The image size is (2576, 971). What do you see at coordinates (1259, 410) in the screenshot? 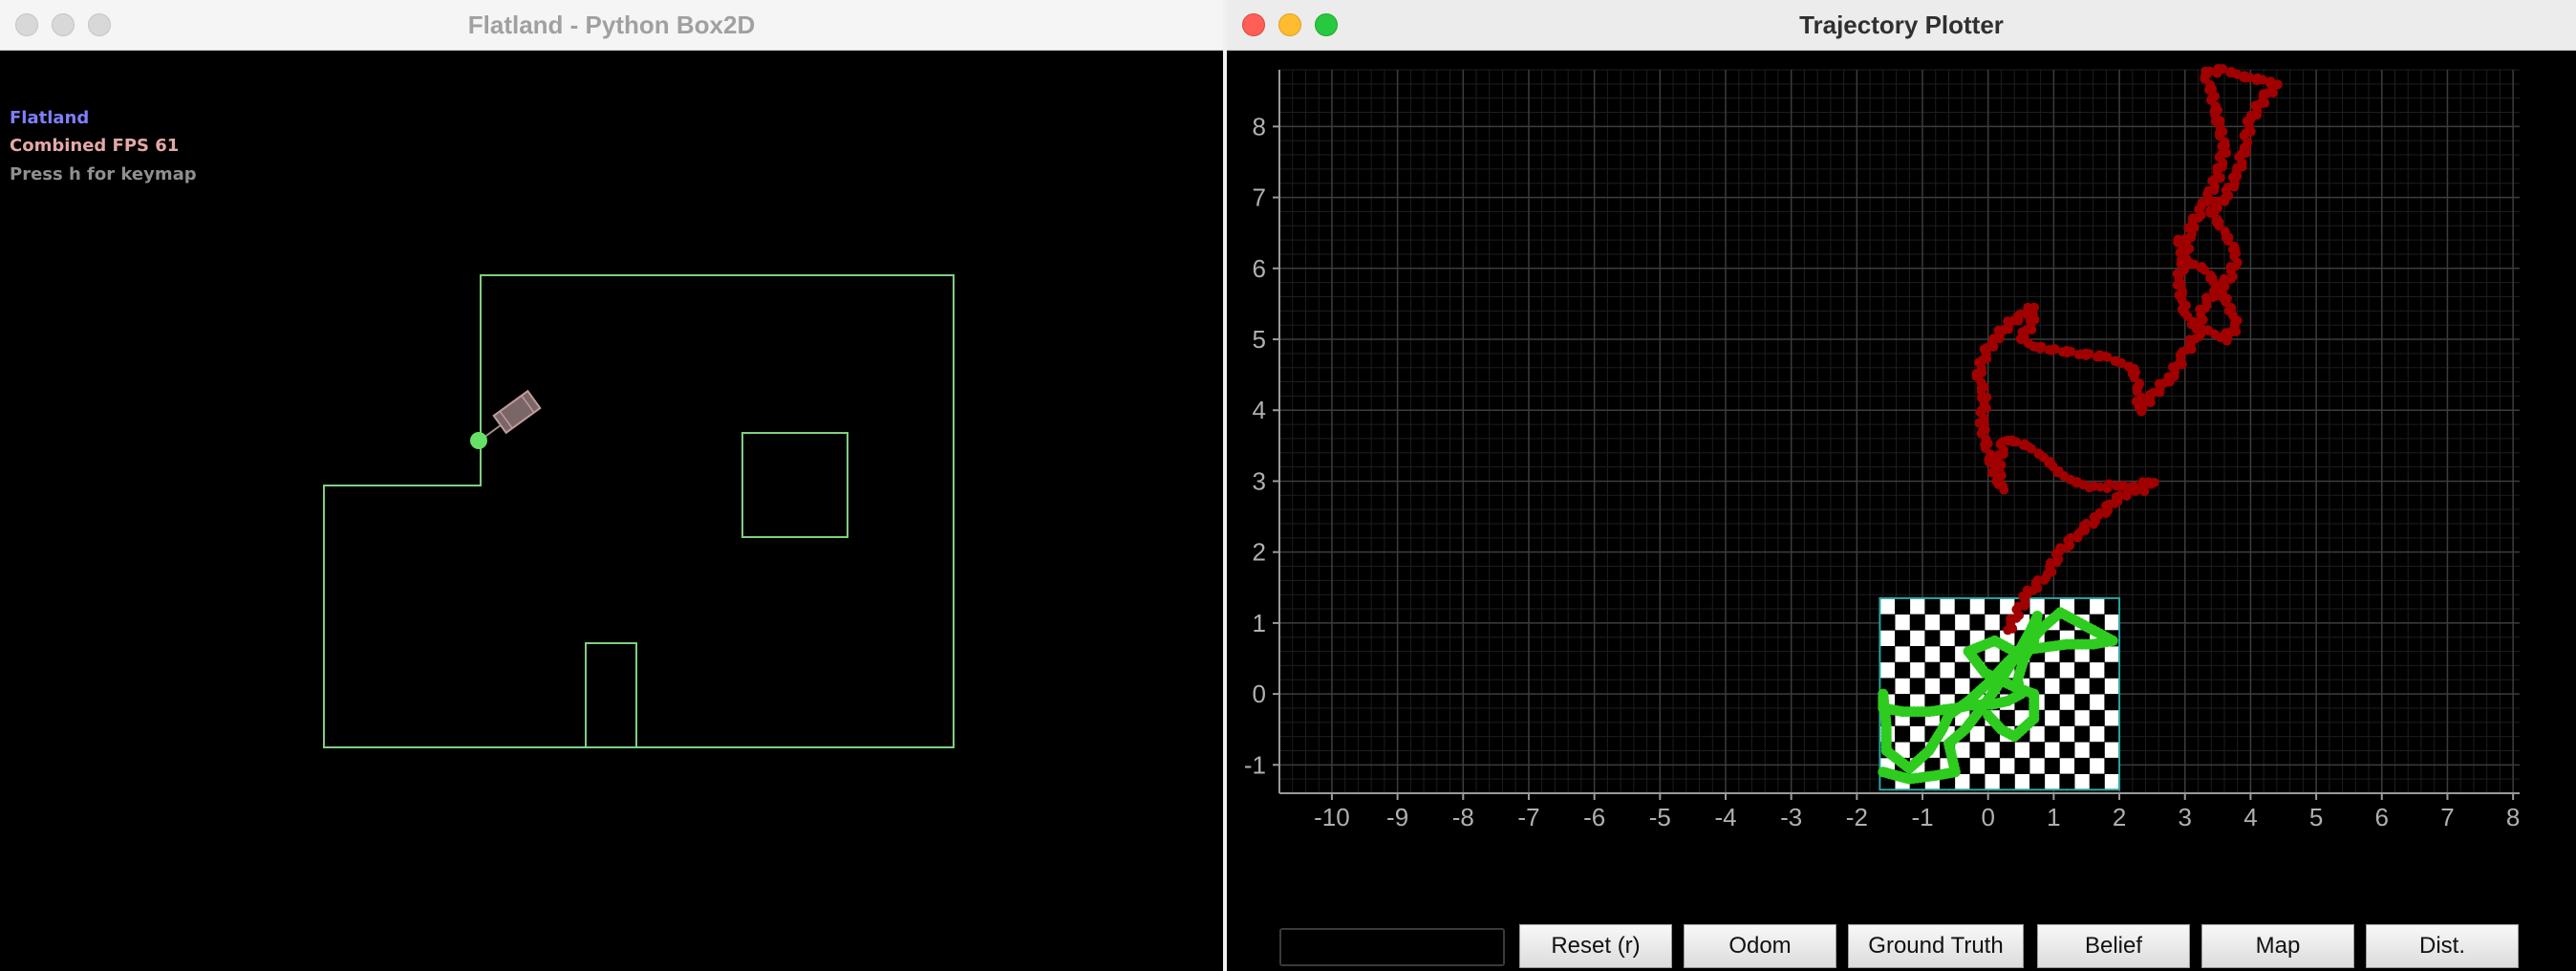
I see `y-tick-label: 4` at bounding box center [1259, 410].